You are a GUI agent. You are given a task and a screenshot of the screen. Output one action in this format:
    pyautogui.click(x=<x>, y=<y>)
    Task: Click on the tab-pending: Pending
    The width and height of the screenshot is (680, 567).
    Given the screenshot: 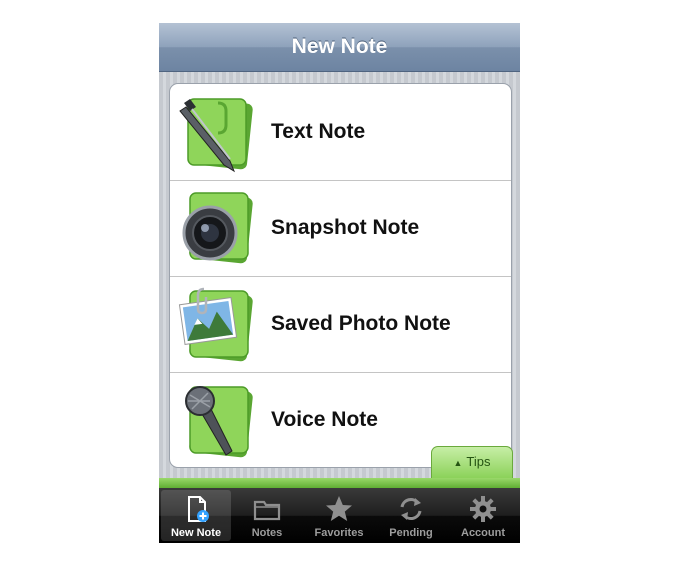 What is the action you would take?
    pyautogui.click(x=411, y=515)
    